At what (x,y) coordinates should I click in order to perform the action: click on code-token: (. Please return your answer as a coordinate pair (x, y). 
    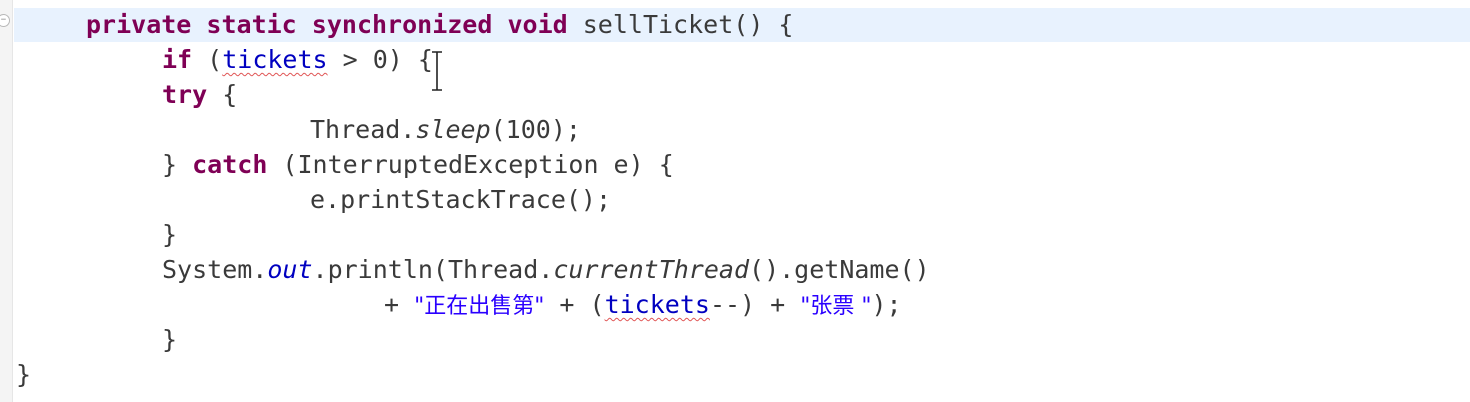
    Looking at the image, I should click on (207, 59).